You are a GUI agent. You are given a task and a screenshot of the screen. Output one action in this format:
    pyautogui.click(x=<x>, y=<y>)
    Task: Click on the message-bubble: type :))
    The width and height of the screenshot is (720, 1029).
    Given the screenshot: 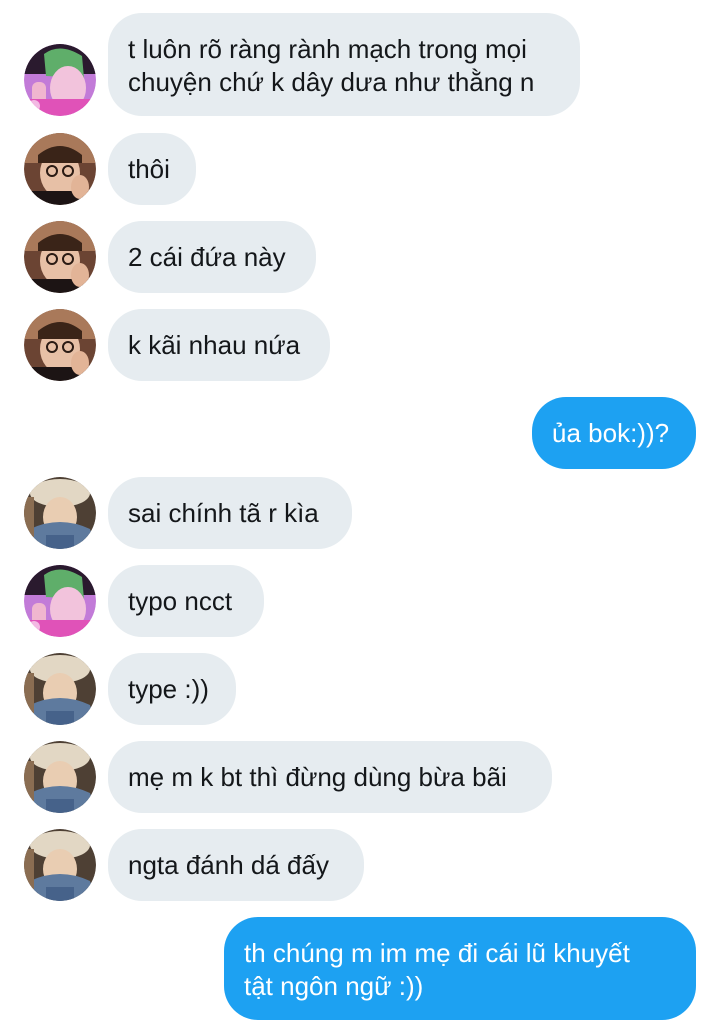 What is the action you would take?
    pyautogui.click(x=172, y=689)
    